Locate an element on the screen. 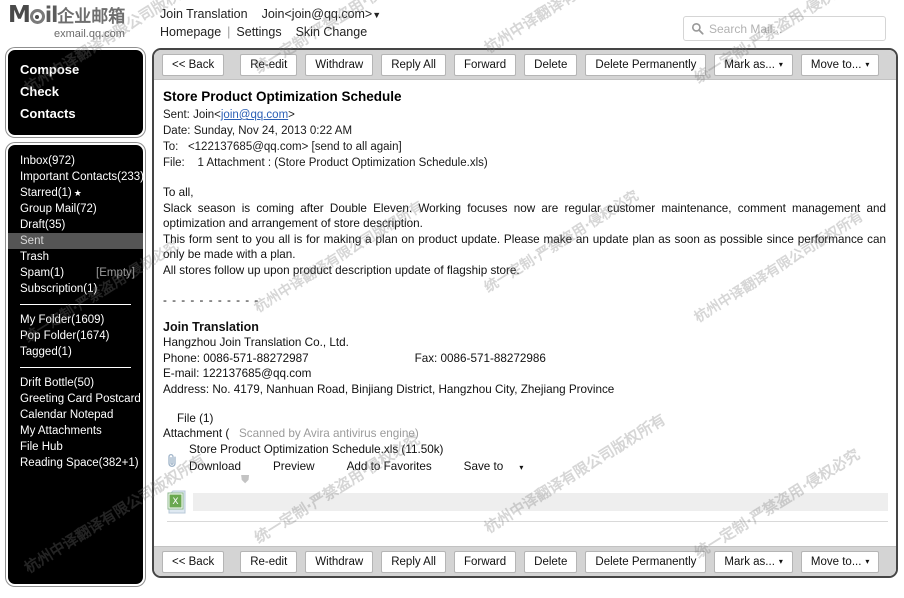  to-value: <122137685@qq.com> [send to all again] is located at coordinates (294, 147).